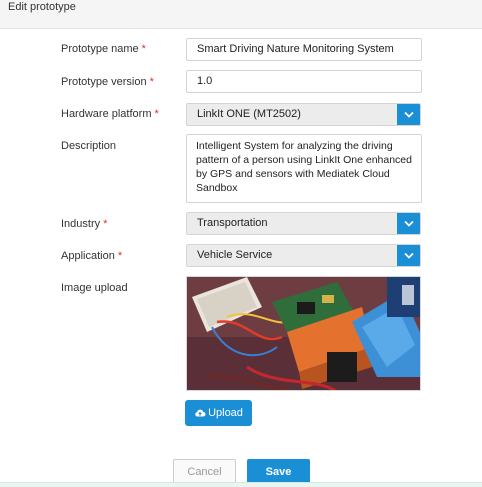 The height and width of the screenshot is (487, 482). I want to click on description-label: Description, so click(89, 146).